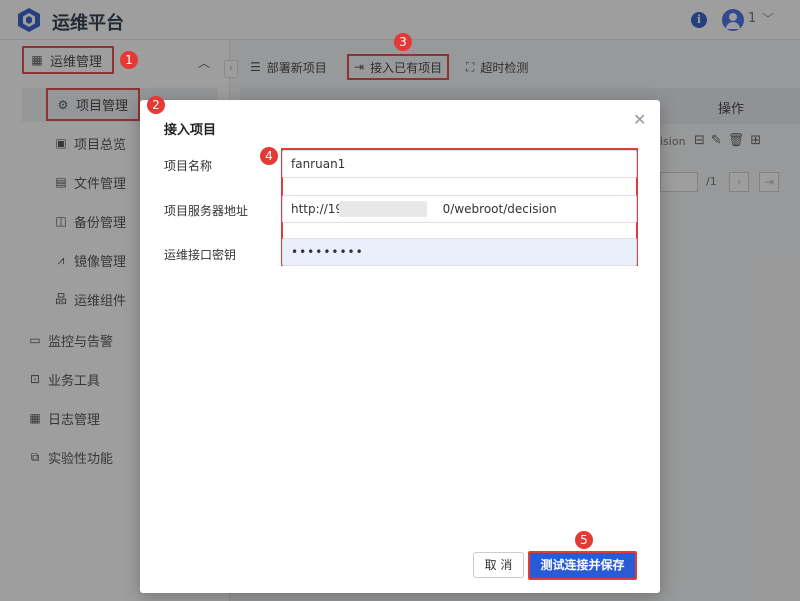 Image resolution: width=800 pixels, height=601 pixels. What do you see at coordinates (639, 119) in the screenshot?
I see `close-icon: ✕` at bounding box center [639, 119].